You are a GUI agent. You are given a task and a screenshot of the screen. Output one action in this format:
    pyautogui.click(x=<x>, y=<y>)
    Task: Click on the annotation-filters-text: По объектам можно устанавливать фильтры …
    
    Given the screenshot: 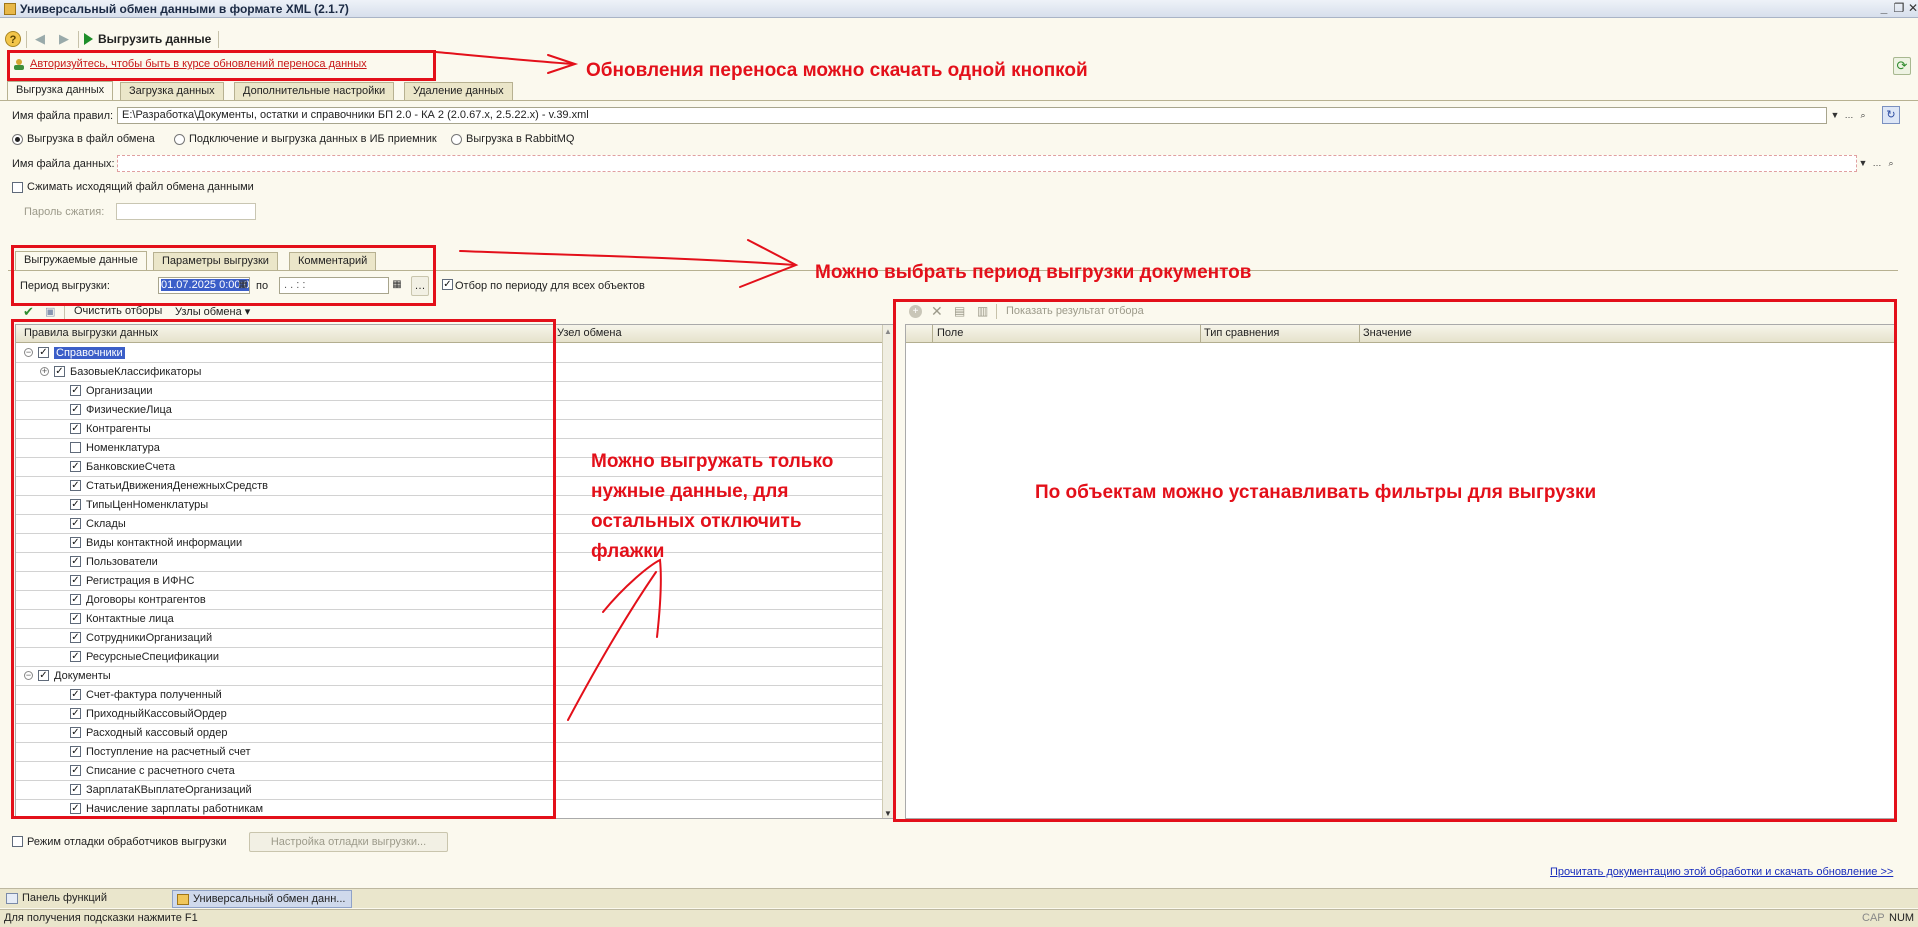 What is the action you would take?
    pyautogui.click(x=1316, y=492)
    